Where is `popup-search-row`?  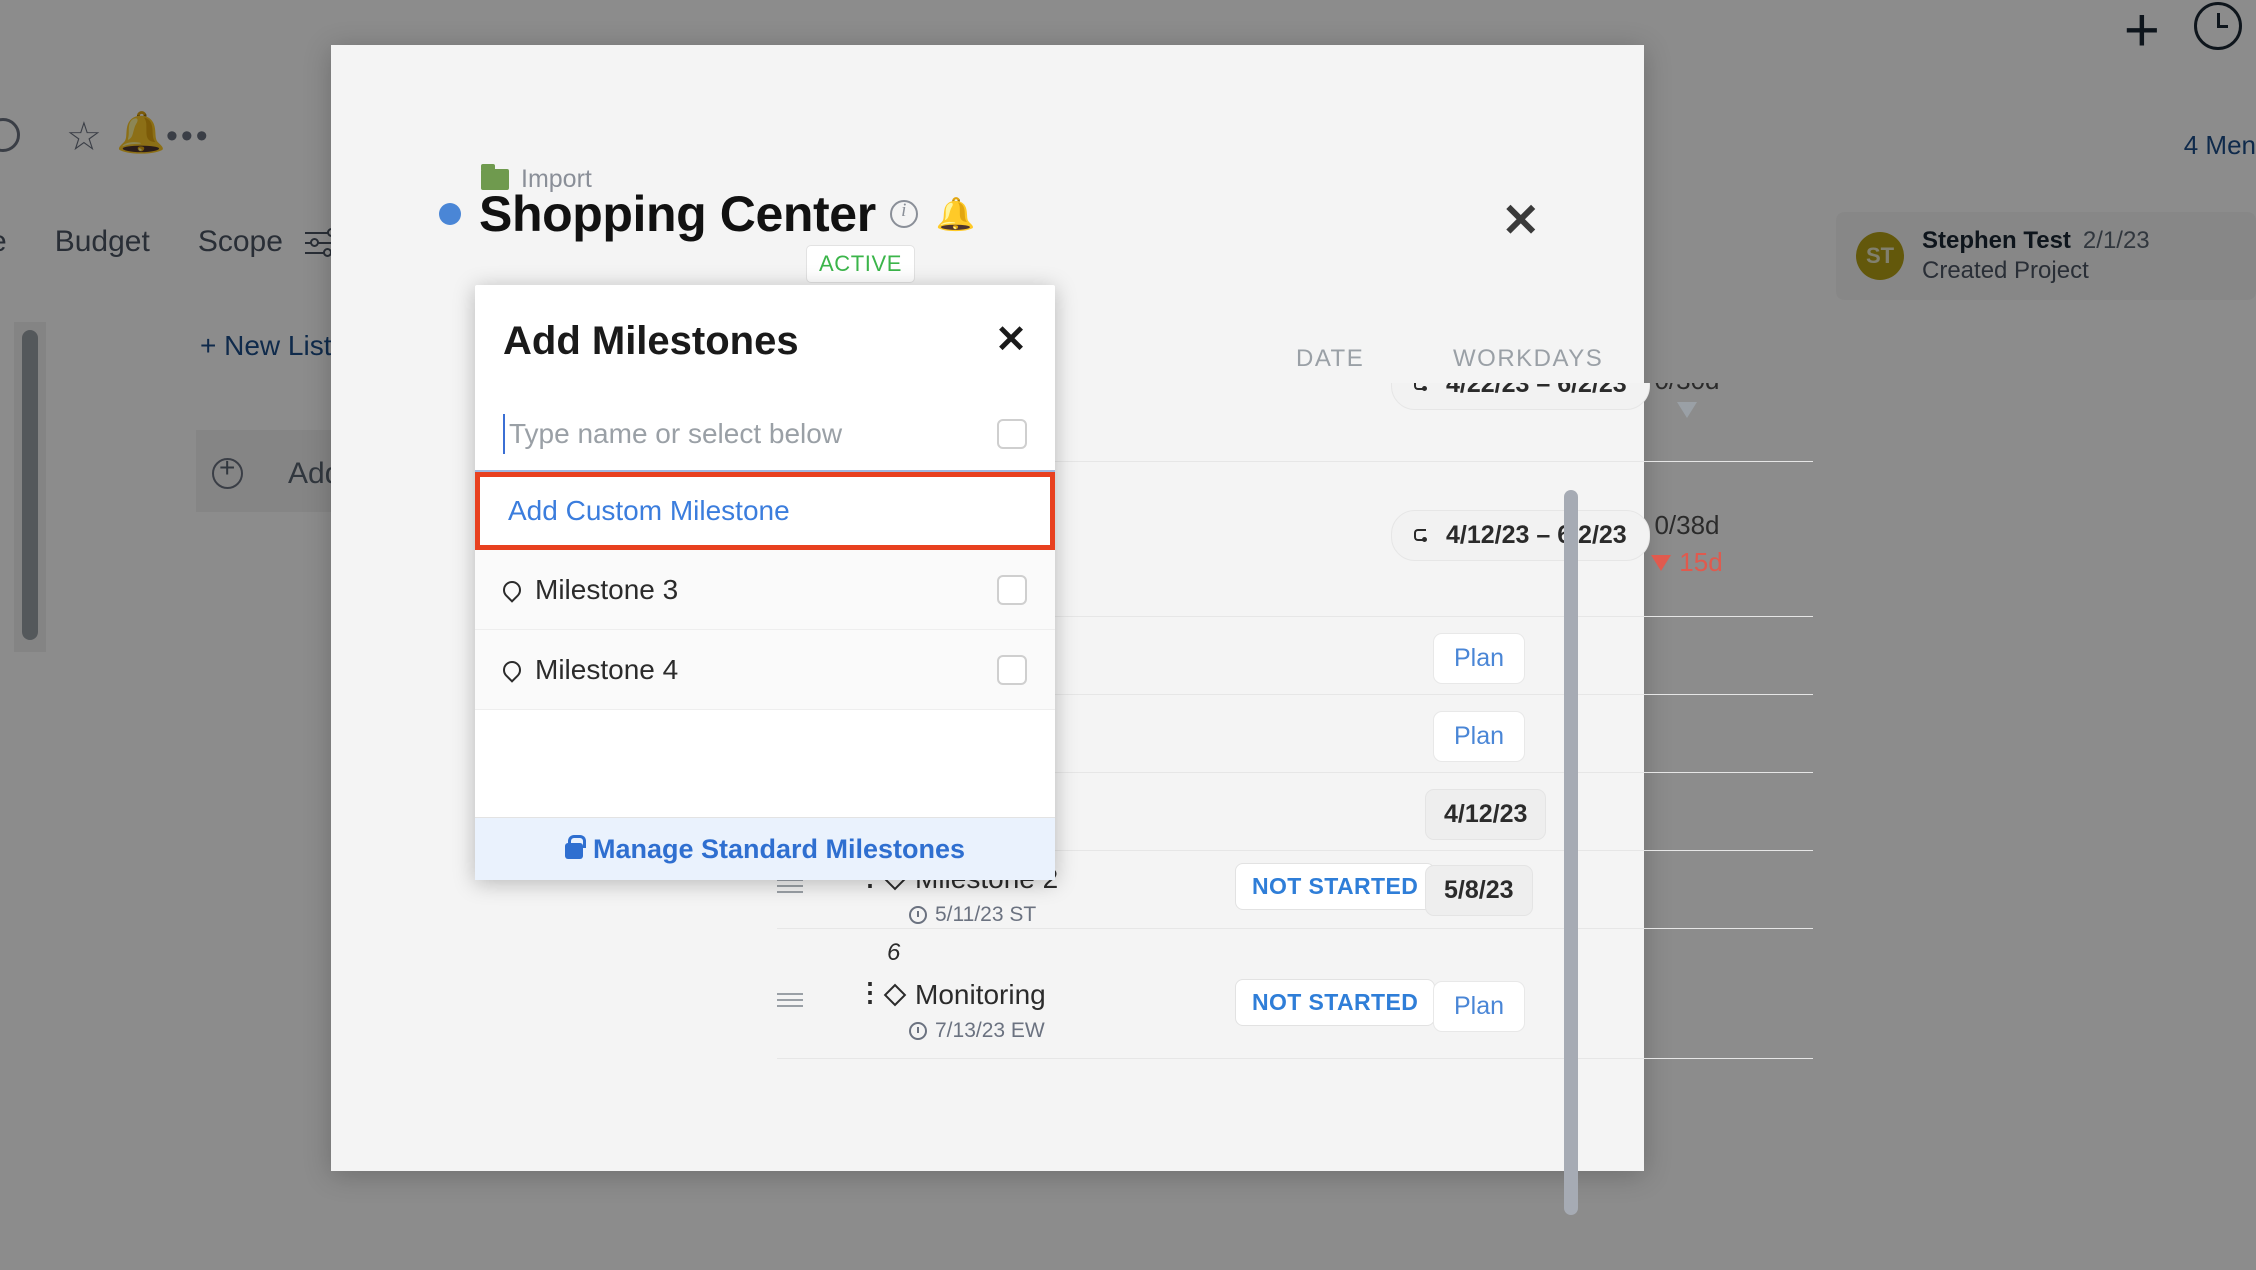
popup-search-row is located at coordinates (765, 434).